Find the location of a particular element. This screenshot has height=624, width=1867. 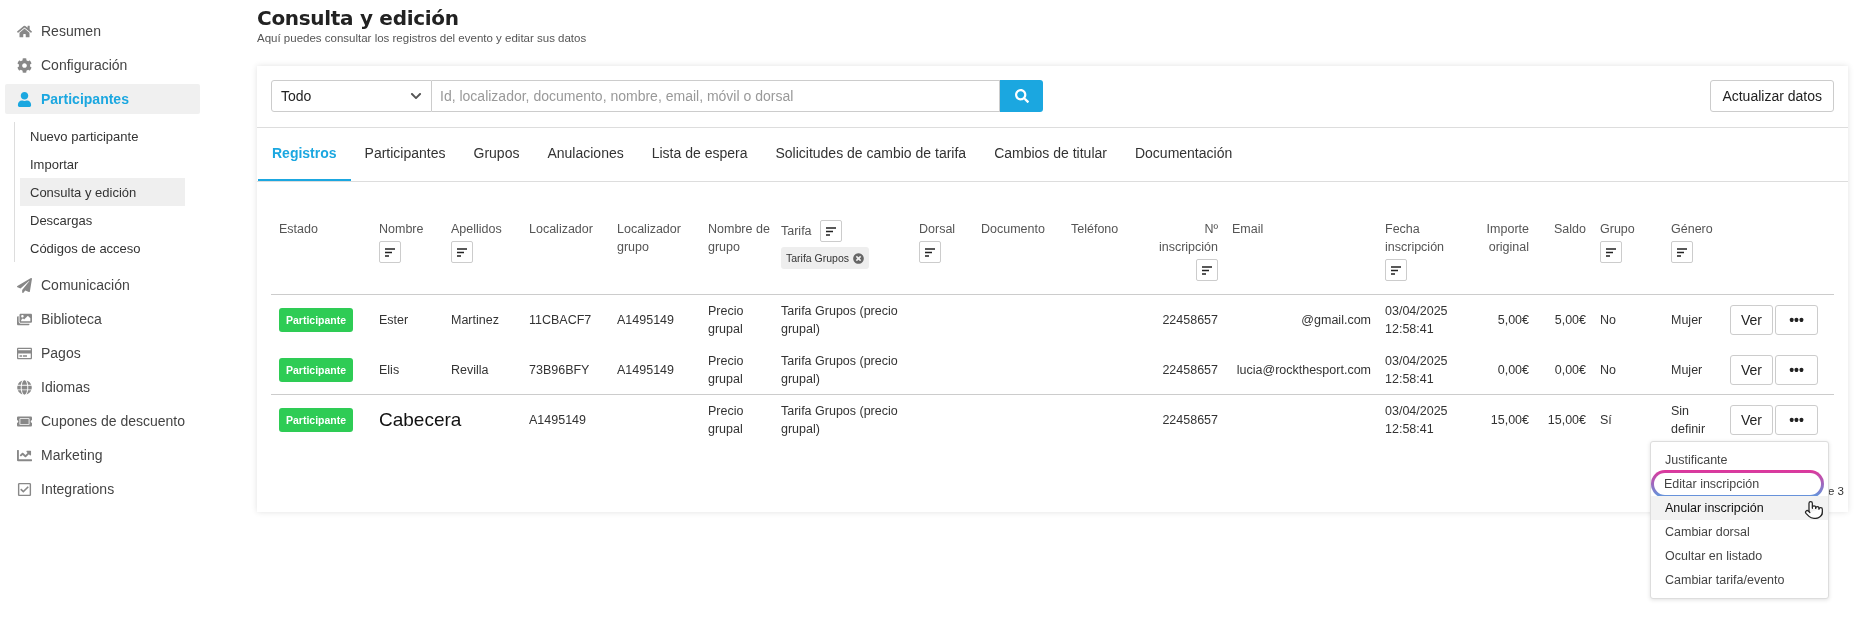

tab: Grupos is located at coordinates (496, 154).